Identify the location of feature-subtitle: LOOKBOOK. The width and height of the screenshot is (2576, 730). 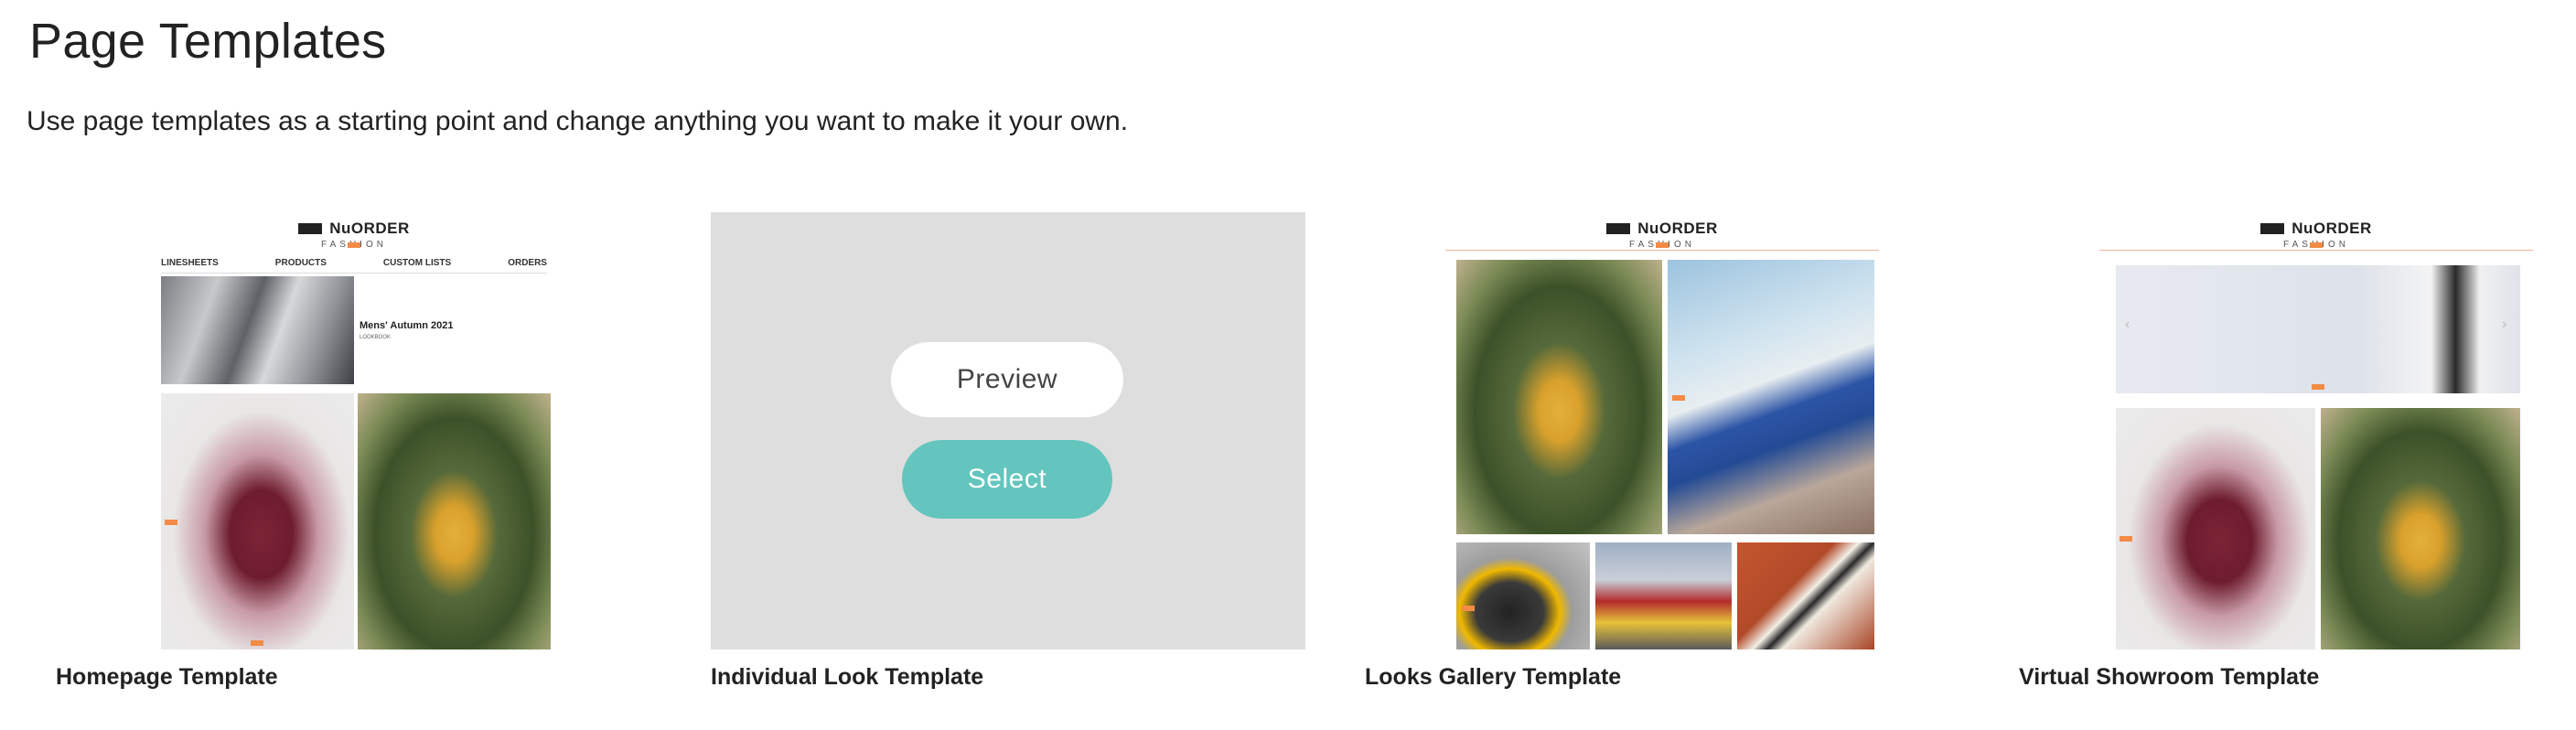
(376, 338).